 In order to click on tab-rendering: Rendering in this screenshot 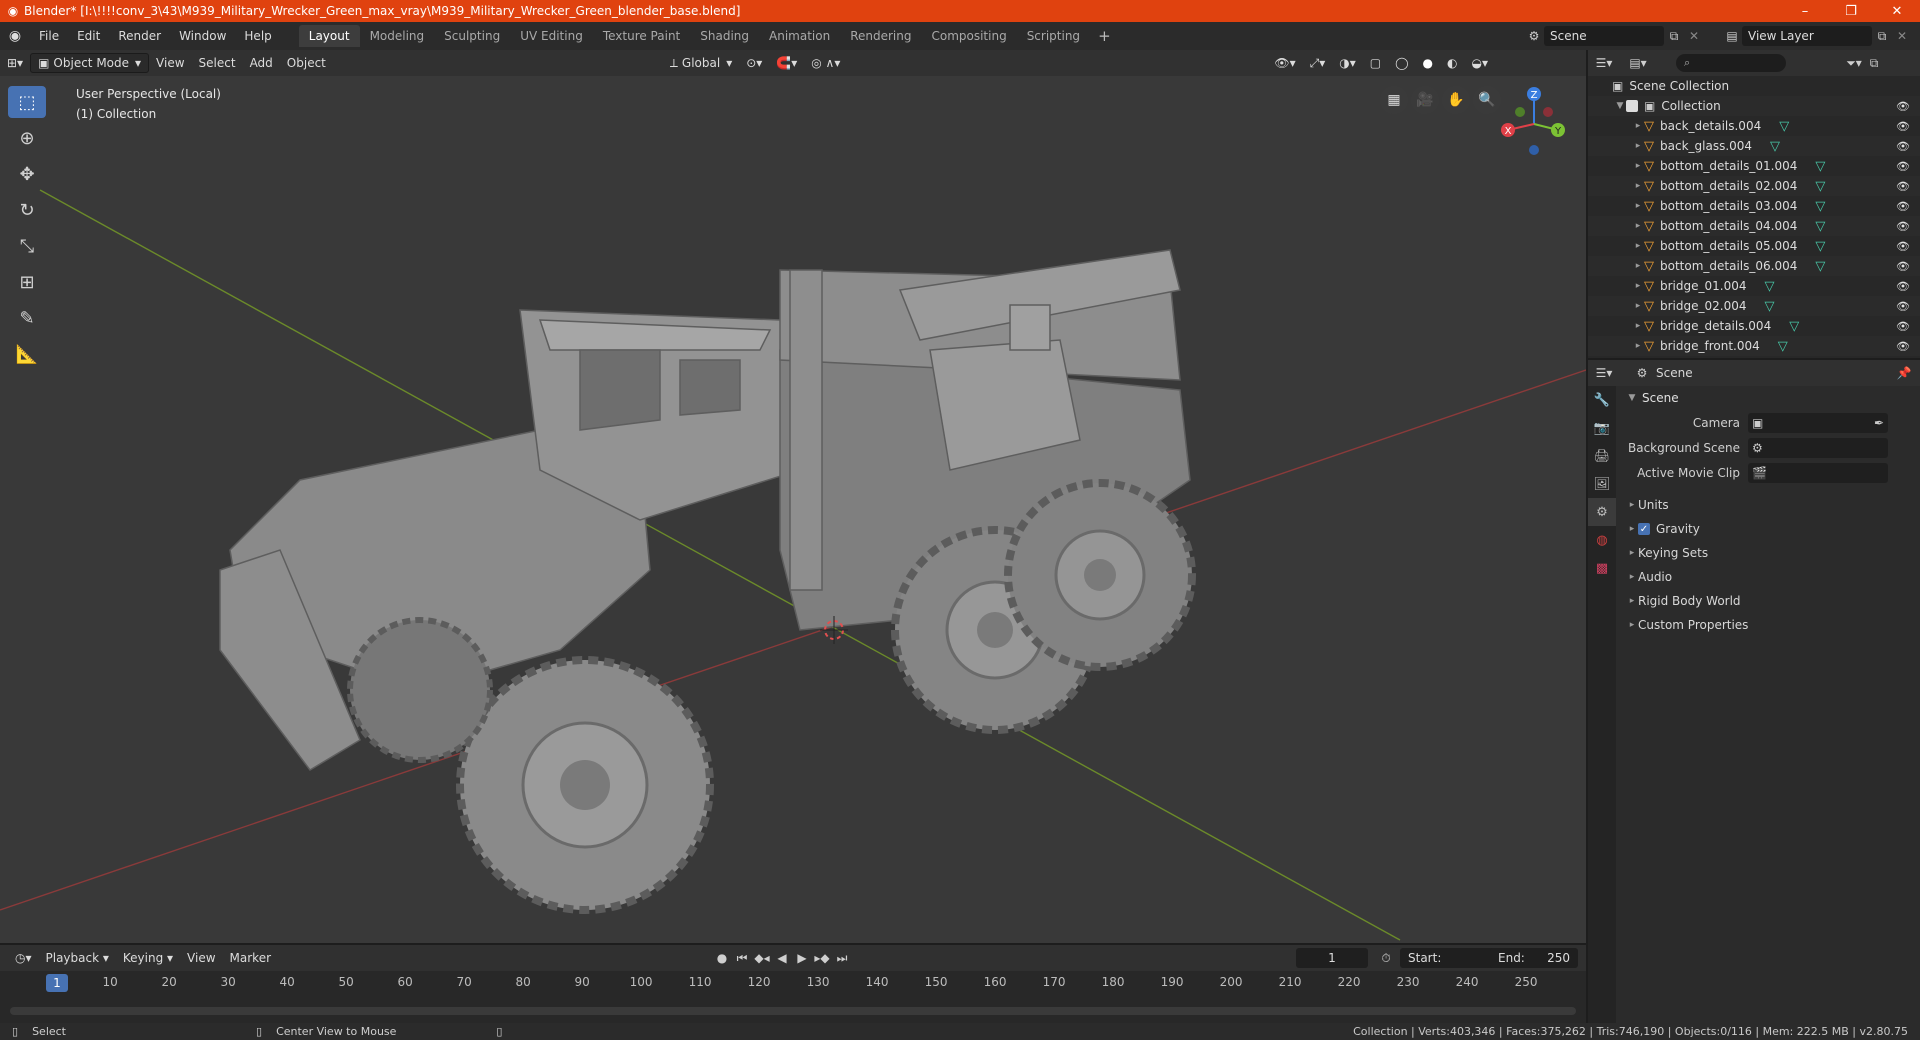, I will do `click(880, 36)`.